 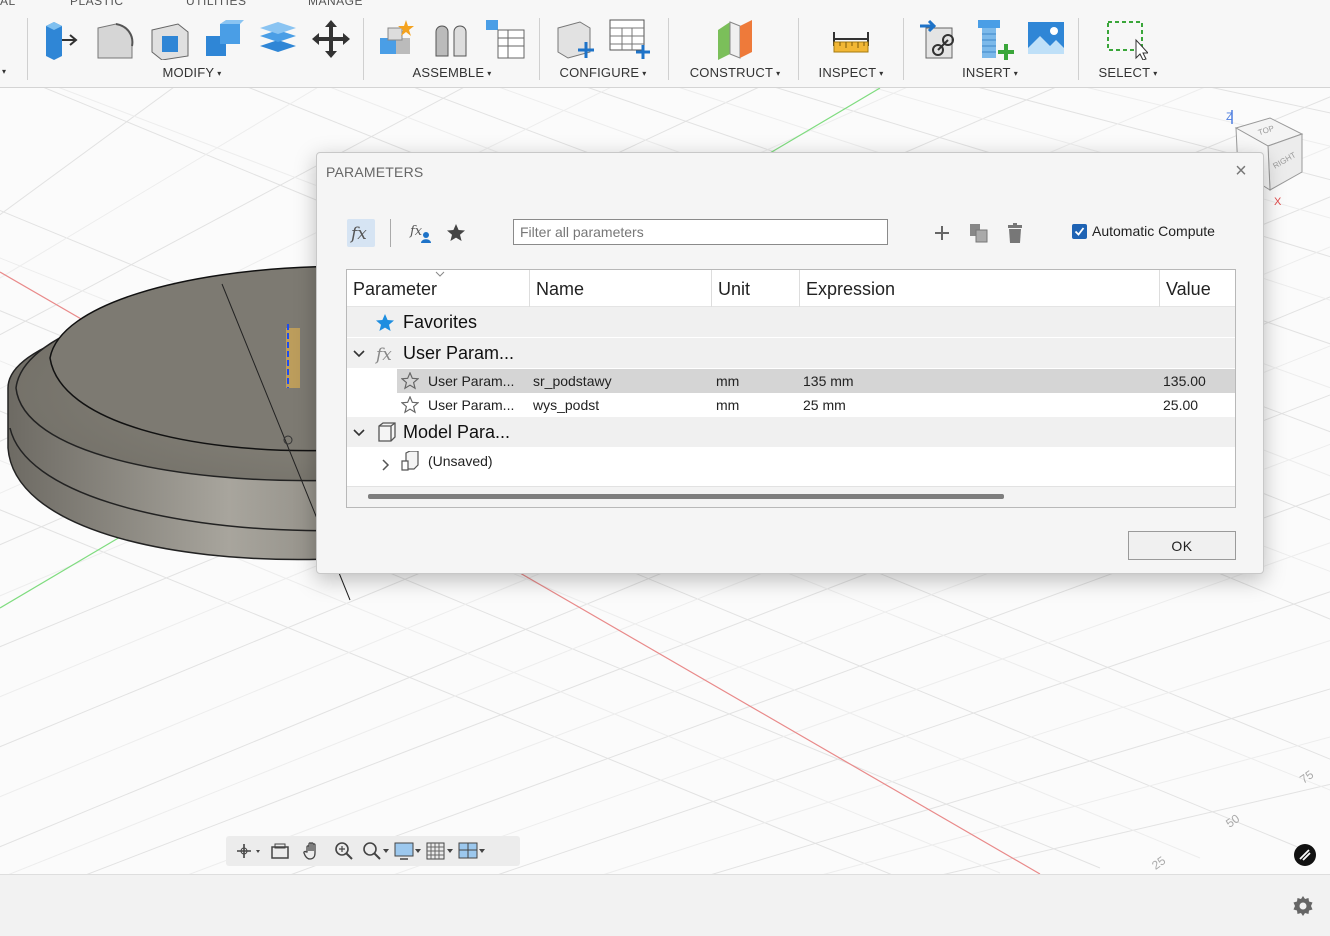 I want to click on scrollbar-thumb, so click(x=686, y=496).